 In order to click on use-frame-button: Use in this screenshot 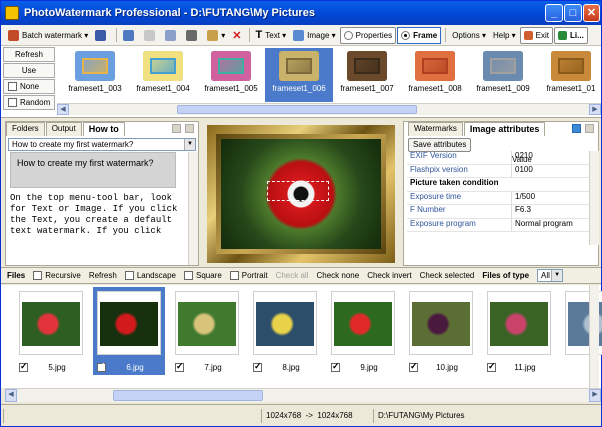, I will do `click(29, 70)`.